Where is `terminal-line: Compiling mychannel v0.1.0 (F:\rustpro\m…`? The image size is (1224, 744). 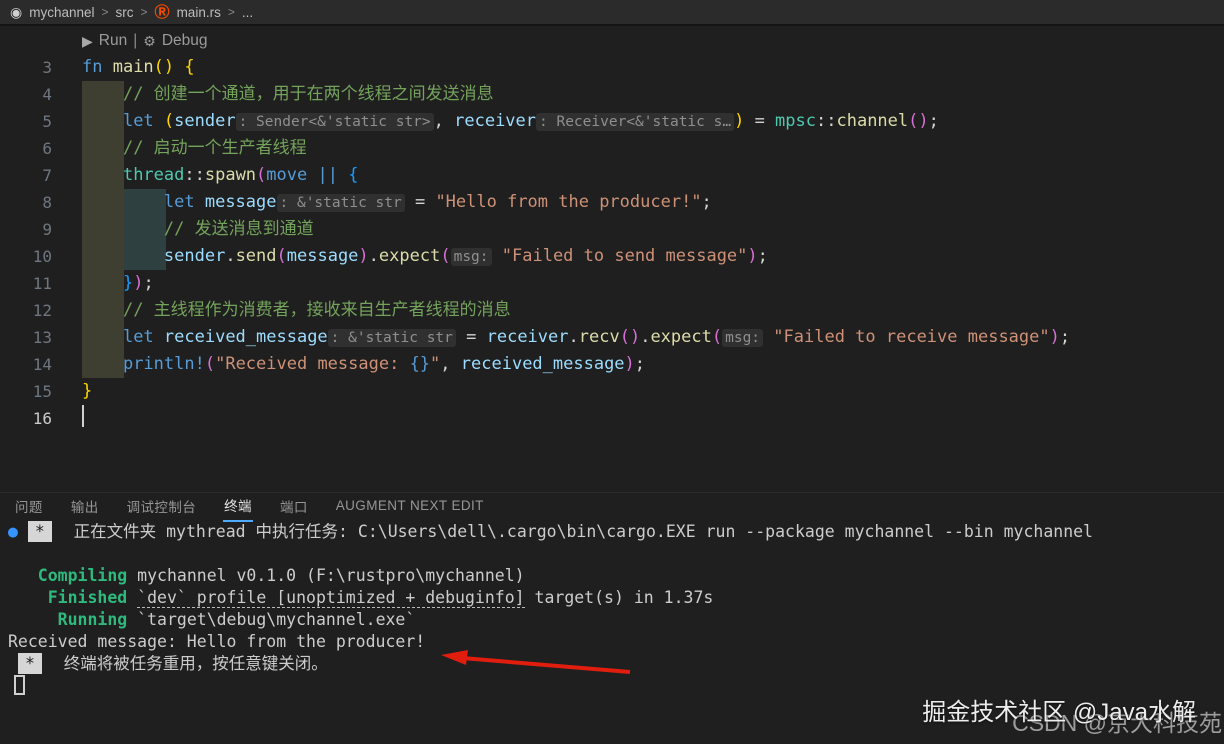
terminal-line: Compiling mychannel v0.1.0 (F:\rustpro\m… is located at coordinates (616, 576).